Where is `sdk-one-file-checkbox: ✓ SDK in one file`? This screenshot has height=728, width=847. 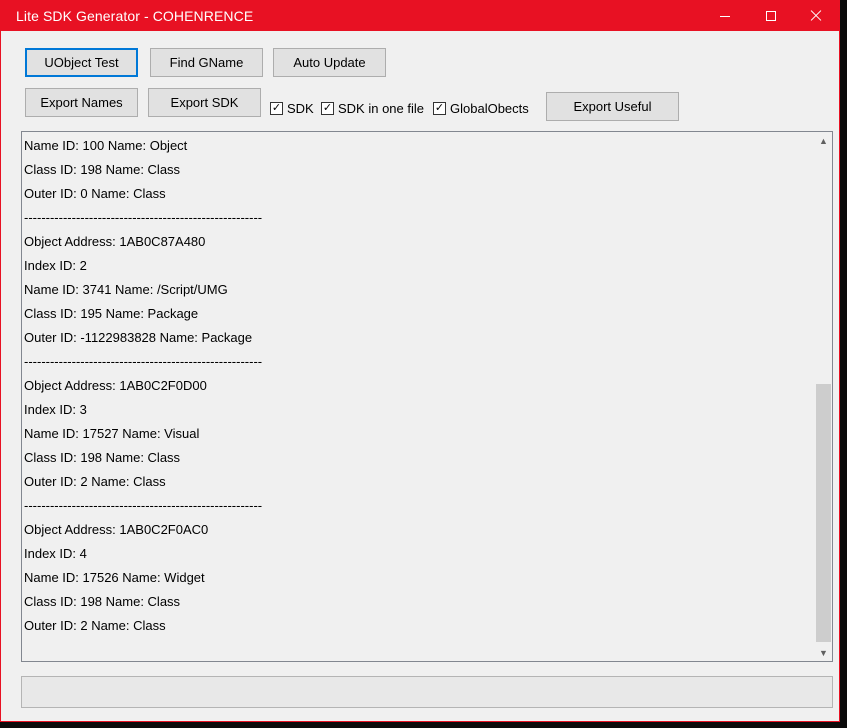
sdk-one-file-checkbox: ✓ SDK in one file is located at coordinates (372, 108).